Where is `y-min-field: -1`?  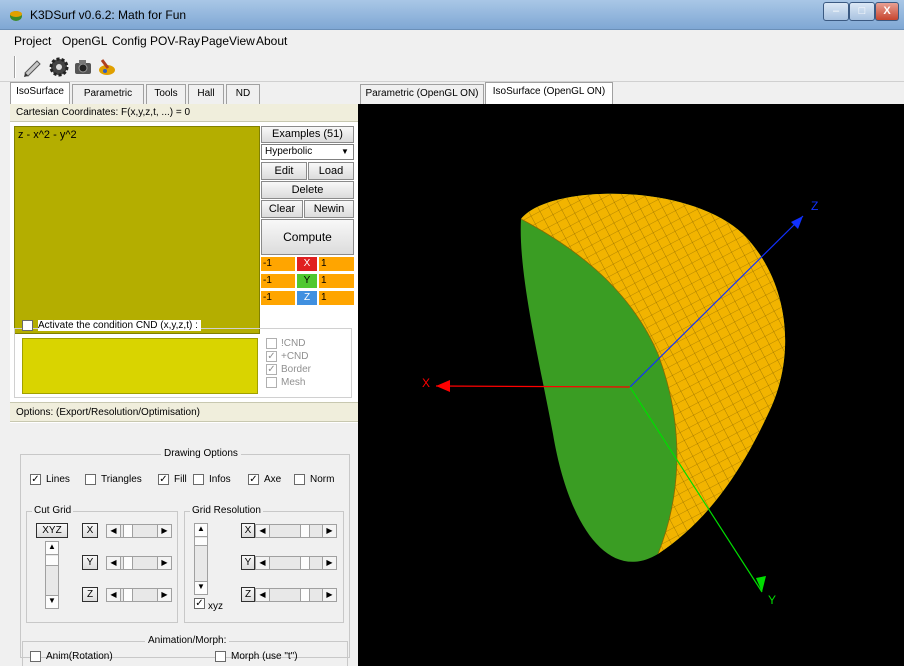 y-min-field: -1 is located at coordinates (278, 281).